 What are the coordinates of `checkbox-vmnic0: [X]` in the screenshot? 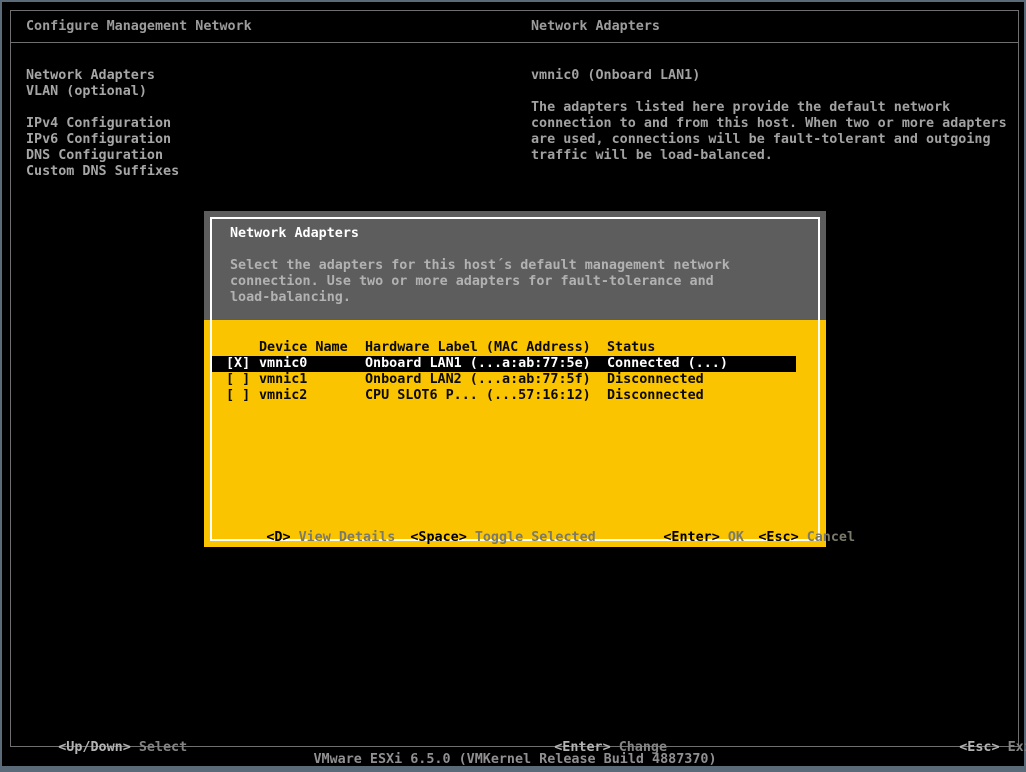 It's located at (238, 364).